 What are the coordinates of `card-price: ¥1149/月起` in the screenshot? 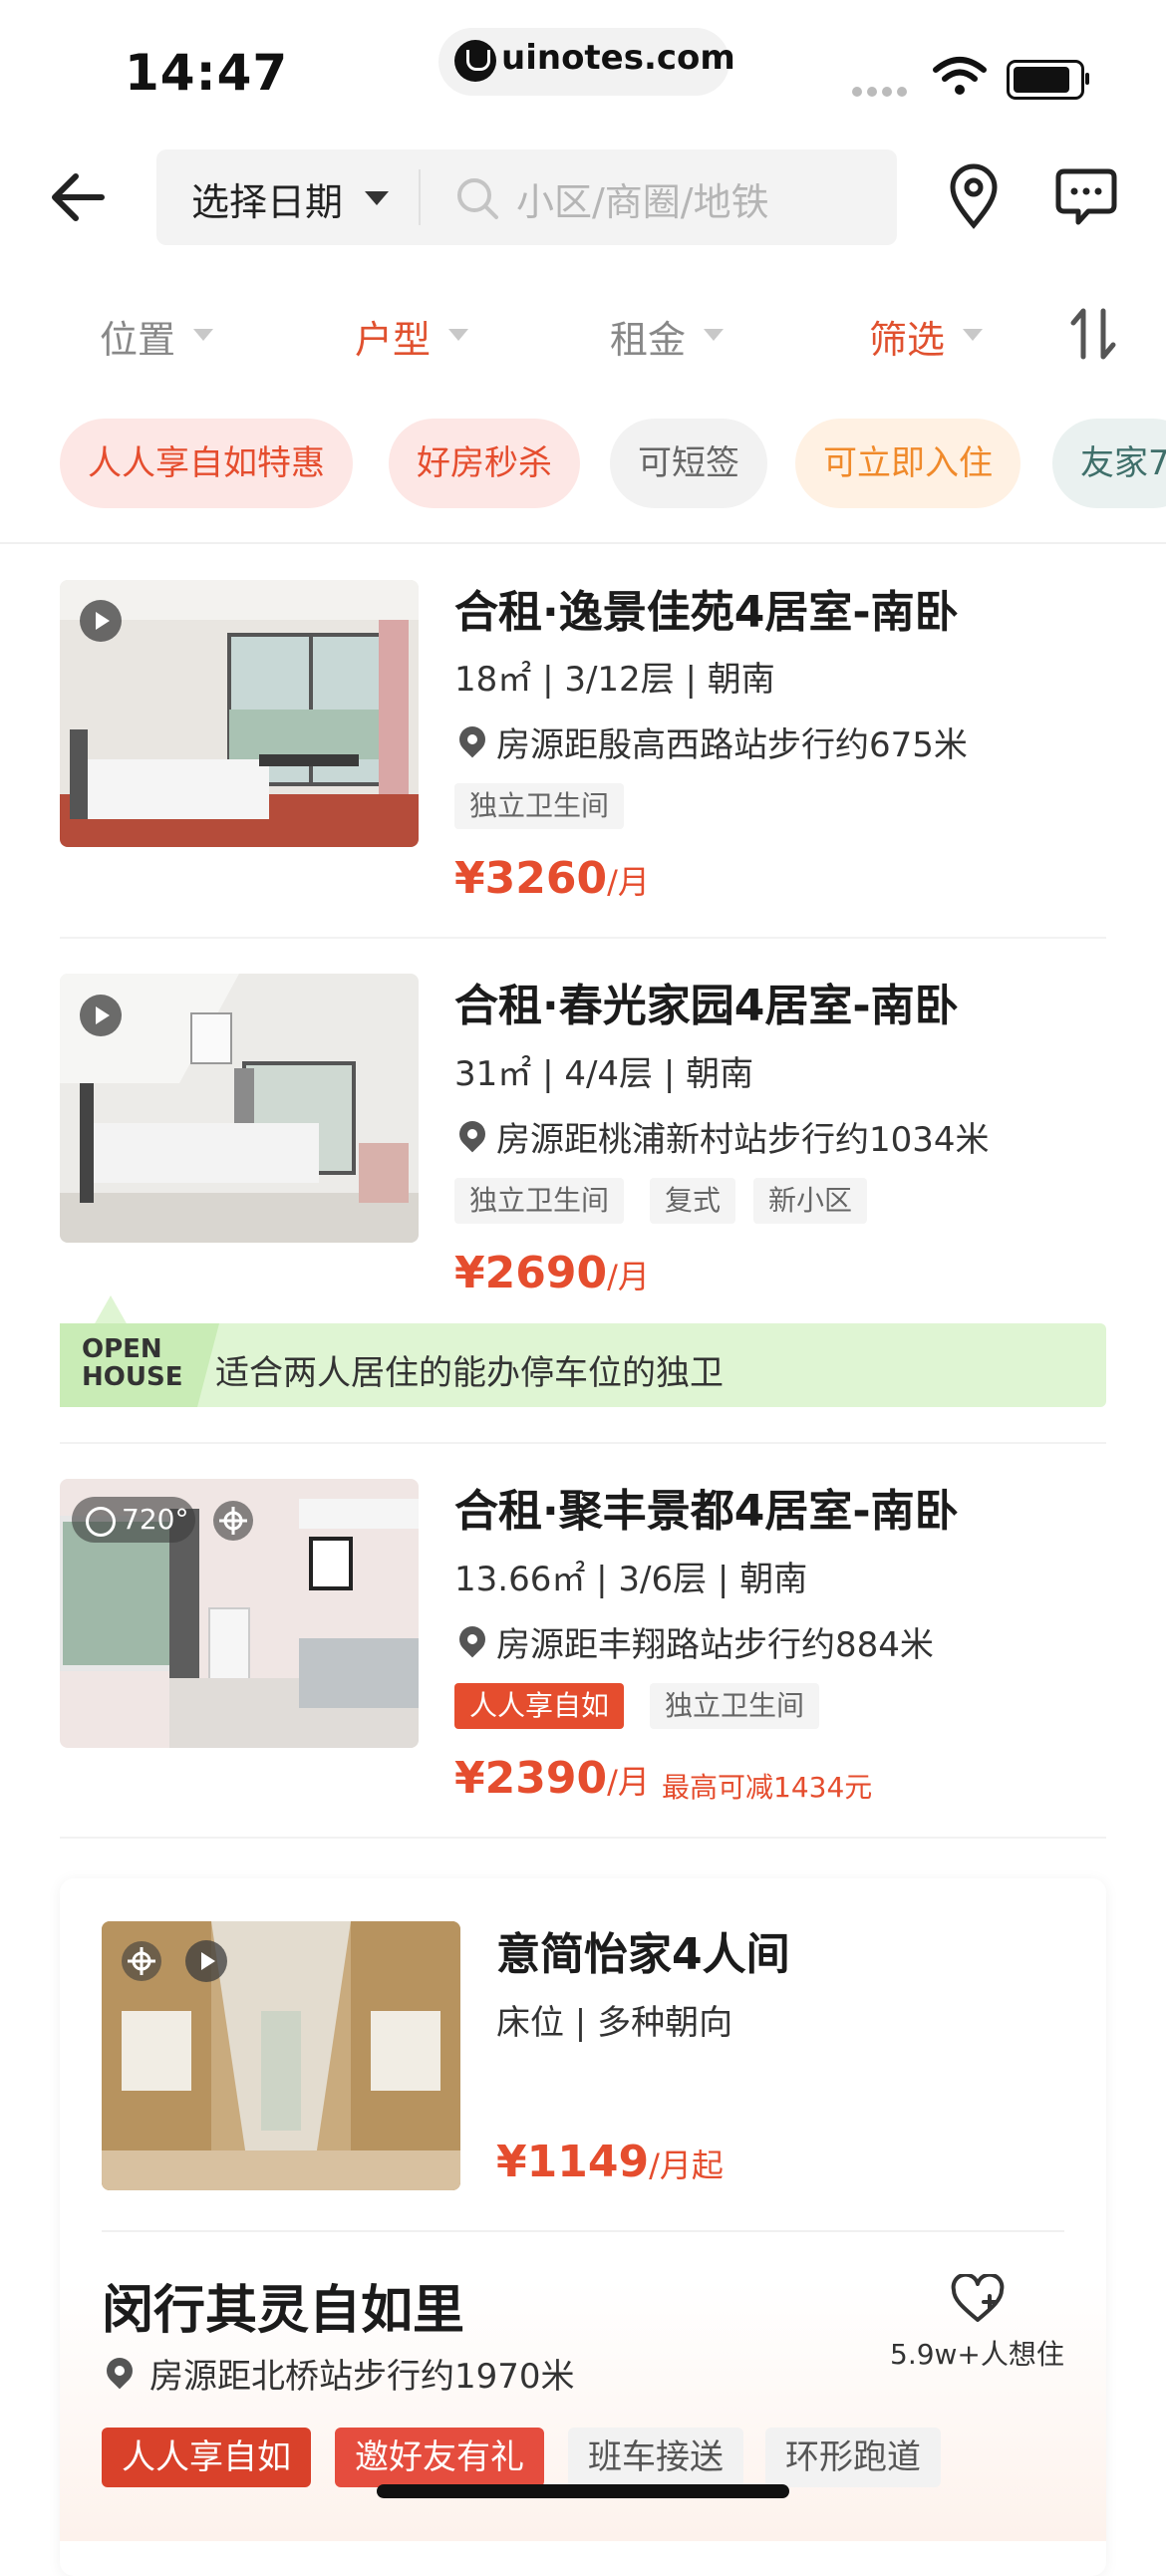 It's located at (610, 2162).